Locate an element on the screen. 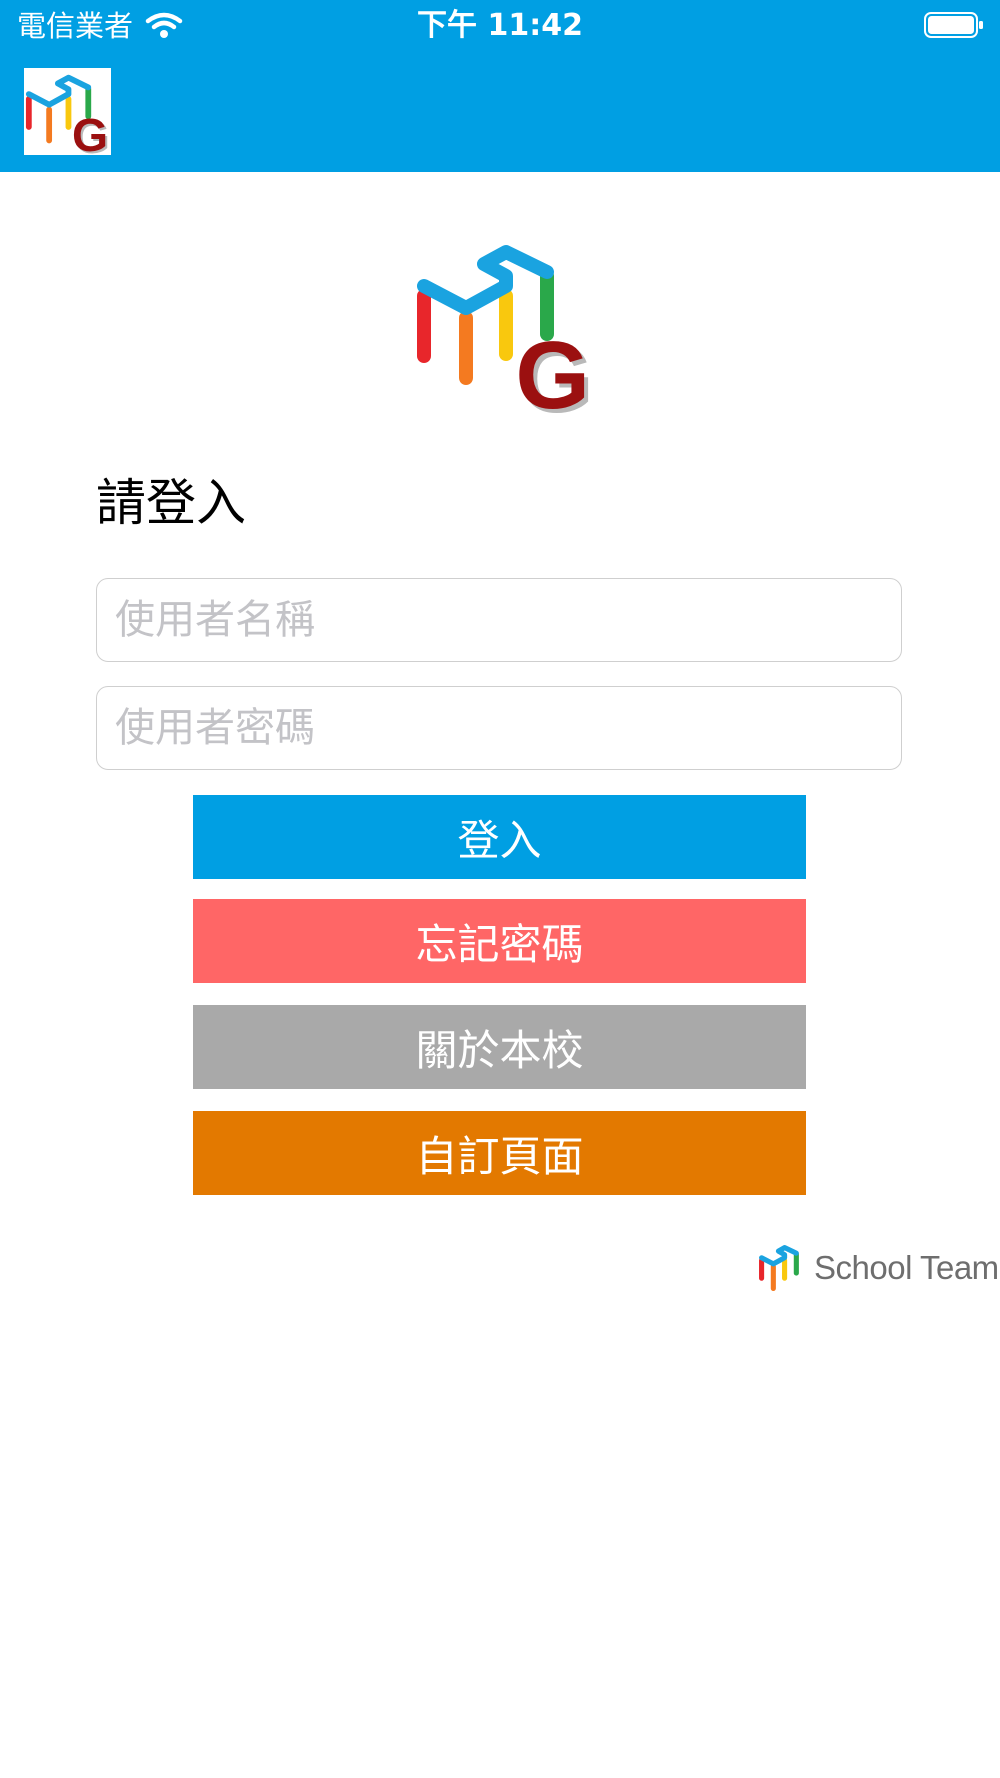 Image resolution: width=1000 pixels, height=1778 pixels. brand-label: School Team is located at coordinates (906, 1267).